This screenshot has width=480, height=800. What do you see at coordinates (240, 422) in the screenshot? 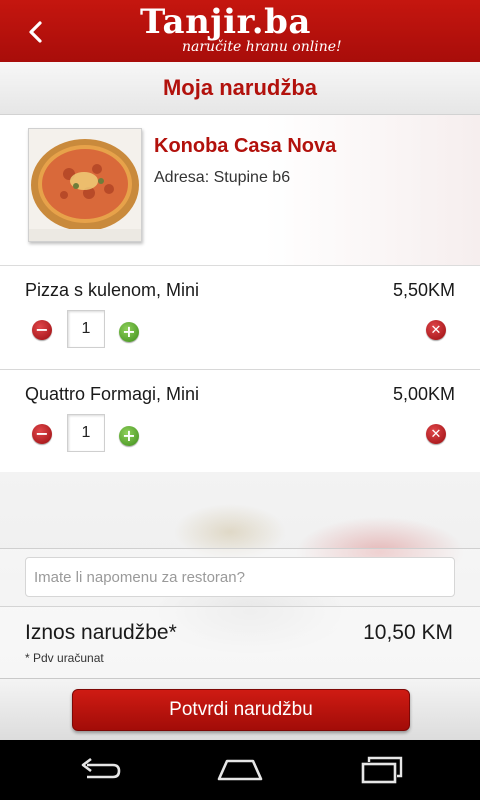
I see `order-item: Quattro Formagi, Mini 5,00KM − 1 + ✕` at bounding box center [240, 422].